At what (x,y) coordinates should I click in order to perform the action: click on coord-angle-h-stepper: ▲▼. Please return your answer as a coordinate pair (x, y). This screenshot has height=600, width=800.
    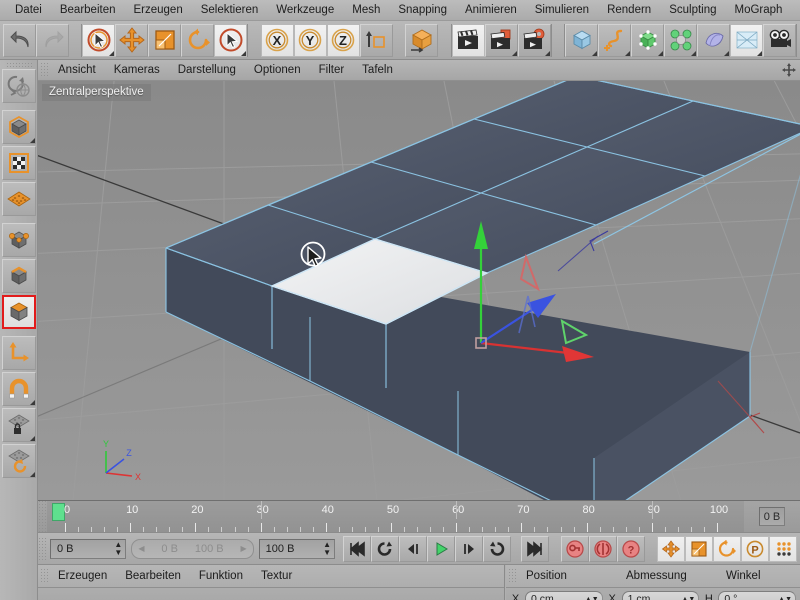
    Looking at the image, I should click on (785, 598).